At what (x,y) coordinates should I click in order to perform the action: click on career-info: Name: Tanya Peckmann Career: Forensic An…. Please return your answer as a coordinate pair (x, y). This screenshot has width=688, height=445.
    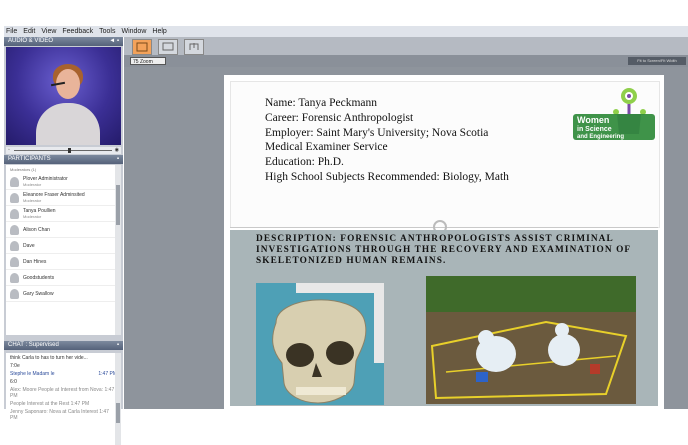
    Looking at the image, I should click on (387, 140).